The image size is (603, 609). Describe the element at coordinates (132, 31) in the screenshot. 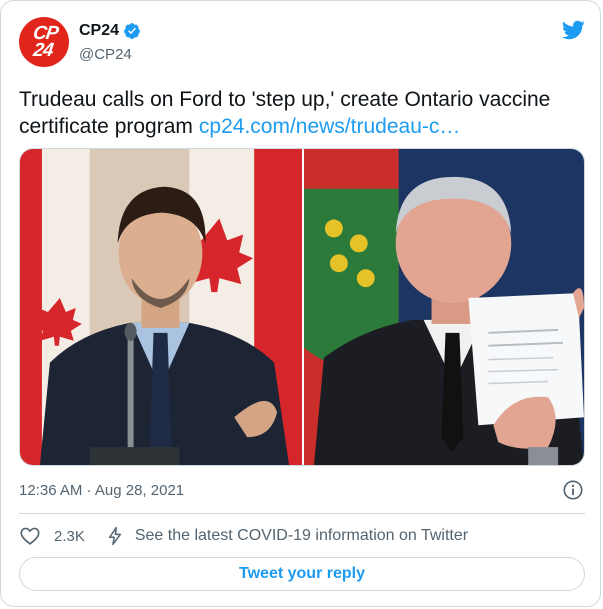

I see `verified-badge-icon` at that location.